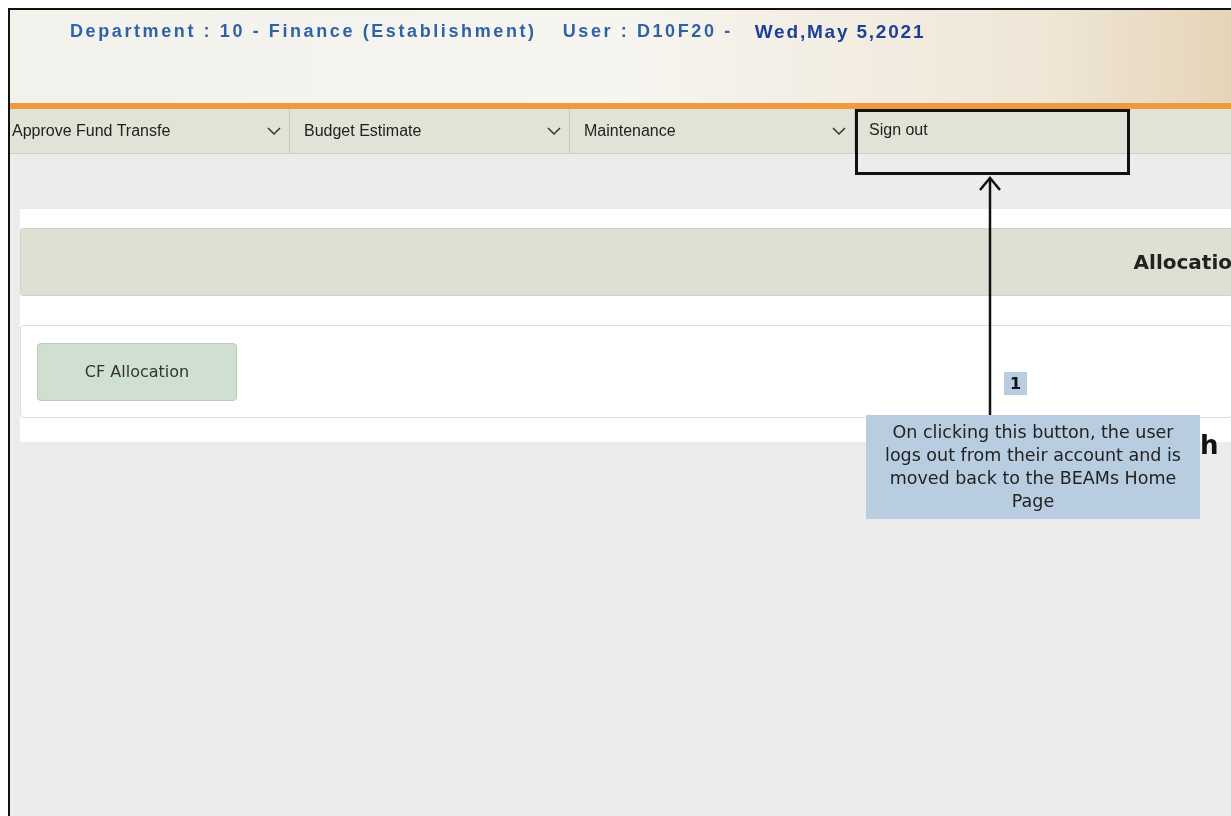 The height and width of the screenshot is (816, 1231). What do you see at coordinates (150, 131) in the screenshot?
I see `menu-item: Approve Fund Transfe` at bounding box center [150, 131].